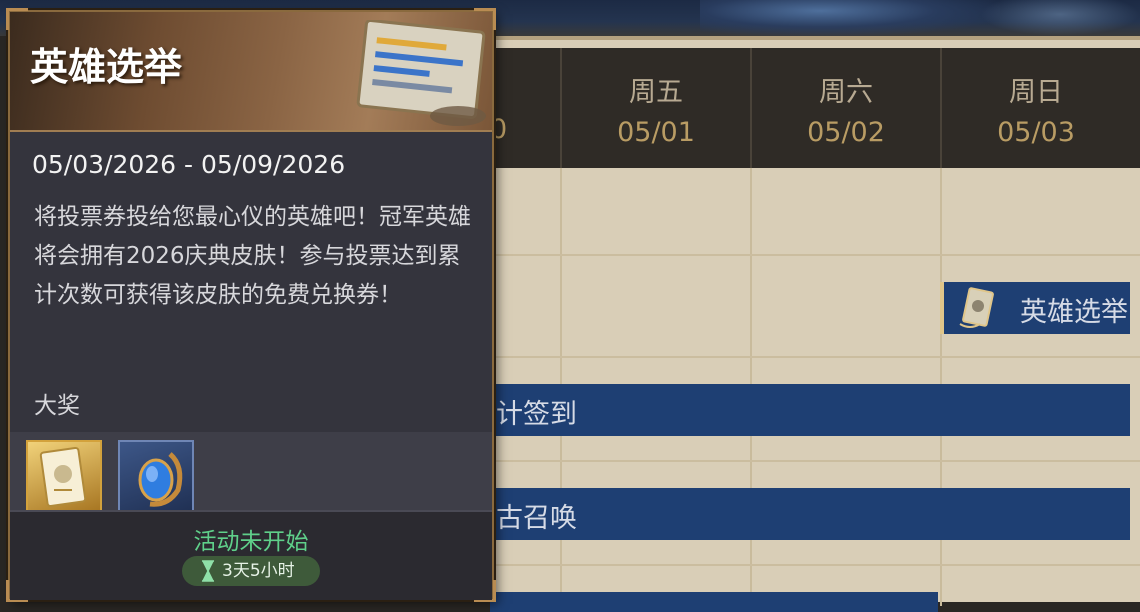 The height and width of the screenshot is (612, 1140). I want to click on countdown-timer: 3天5小时, so click(251, 571).